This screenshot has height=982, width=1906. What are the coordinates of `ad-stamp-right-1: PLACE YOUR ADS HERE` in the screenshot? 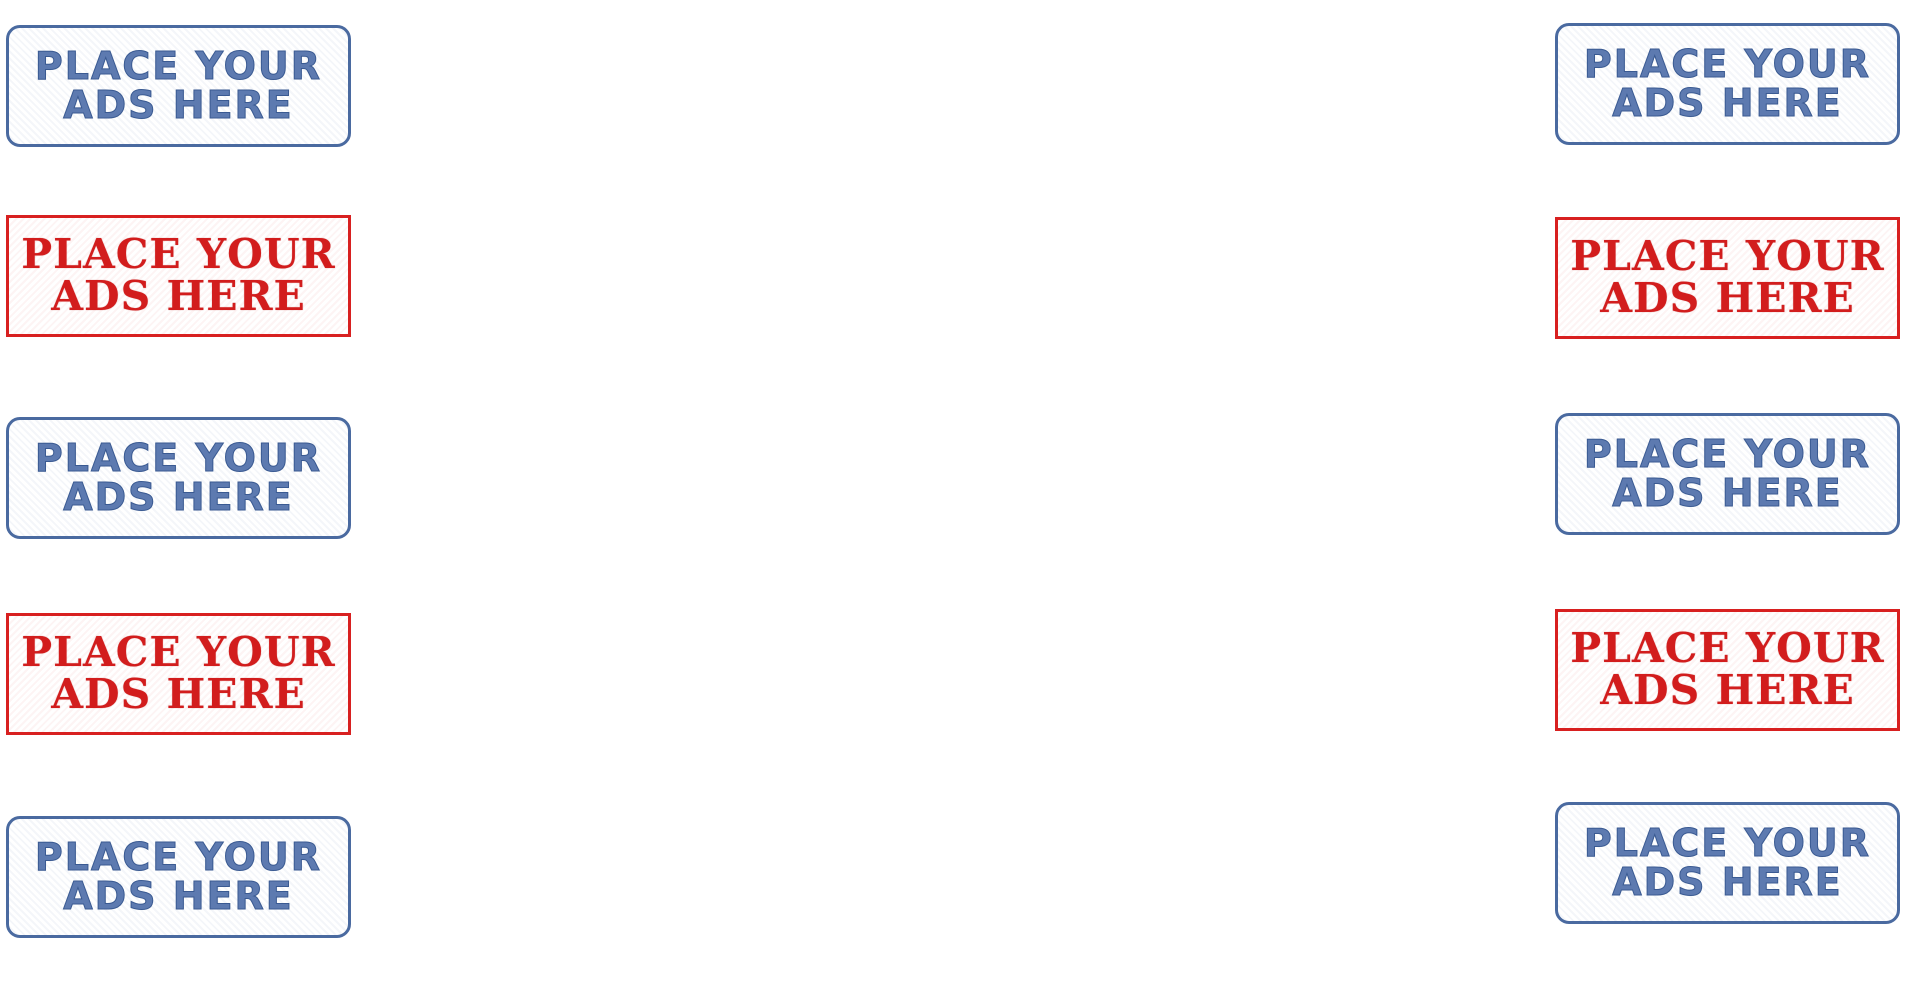 It's located at (1727, 84).